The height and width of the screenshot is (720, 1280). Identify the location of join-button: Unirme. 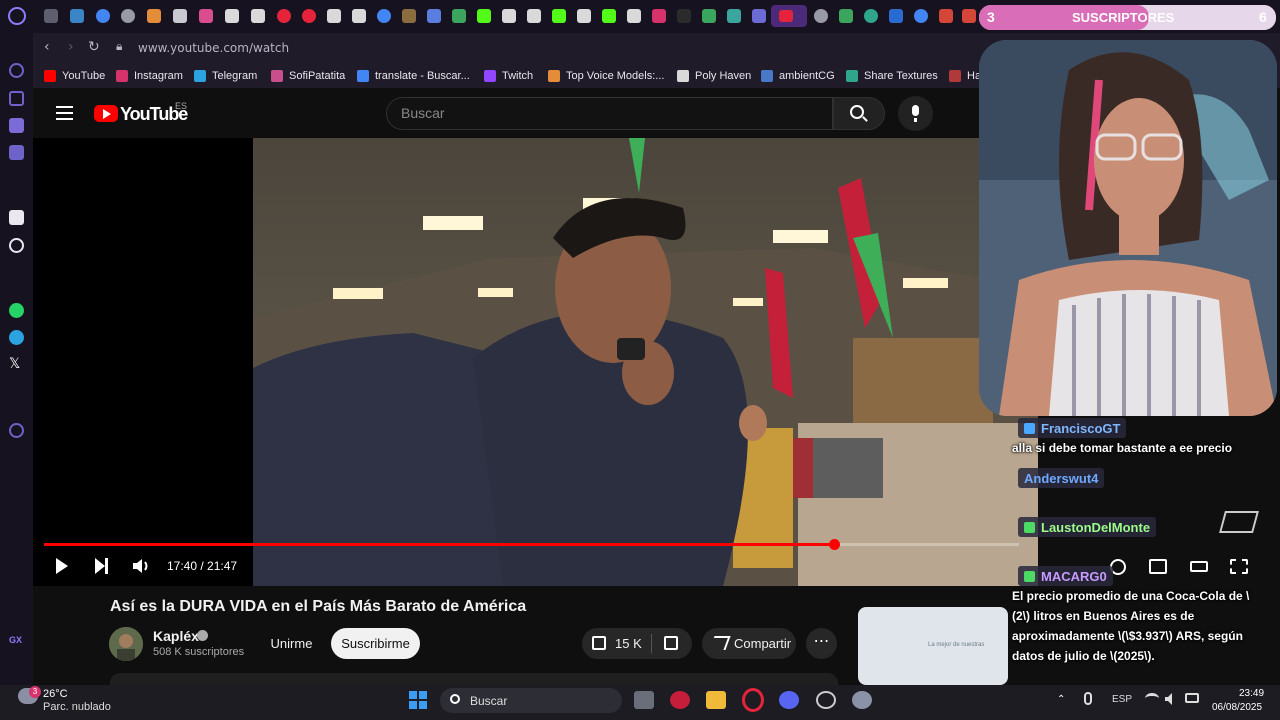
(291, 643).